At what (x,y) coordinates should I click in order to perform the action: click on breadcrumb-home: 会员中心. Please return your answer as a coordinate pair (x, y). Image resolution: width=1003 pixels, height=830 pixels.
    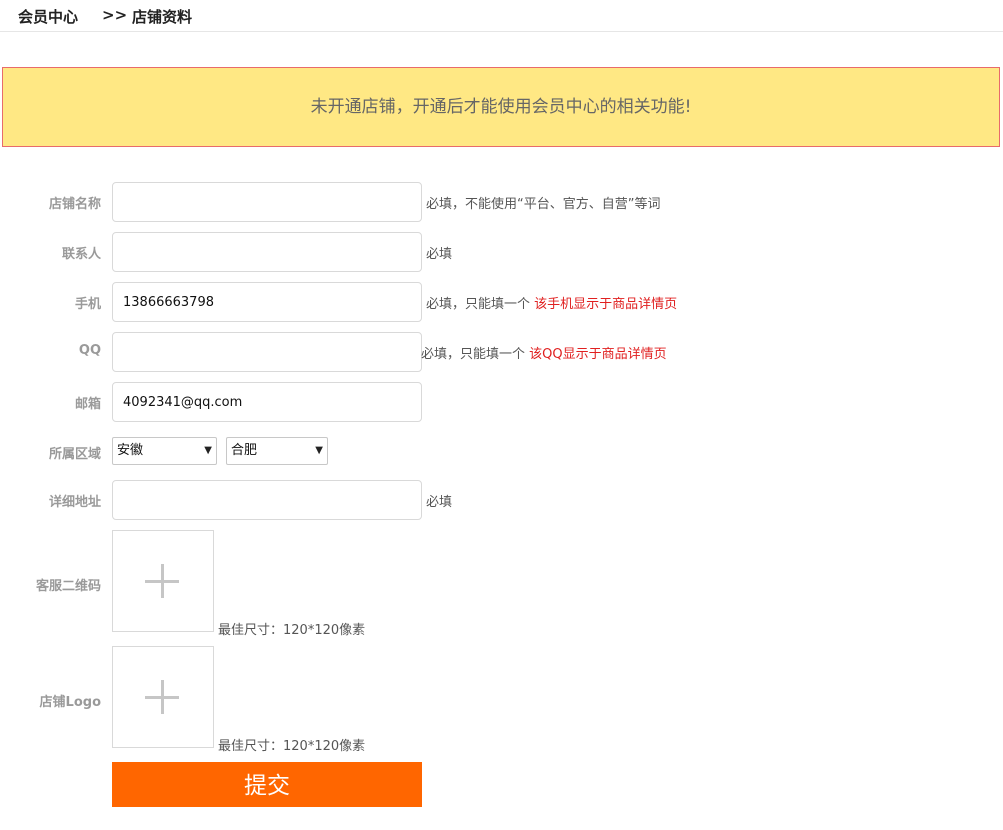
    Looking at the image, I should click on (48, 16).